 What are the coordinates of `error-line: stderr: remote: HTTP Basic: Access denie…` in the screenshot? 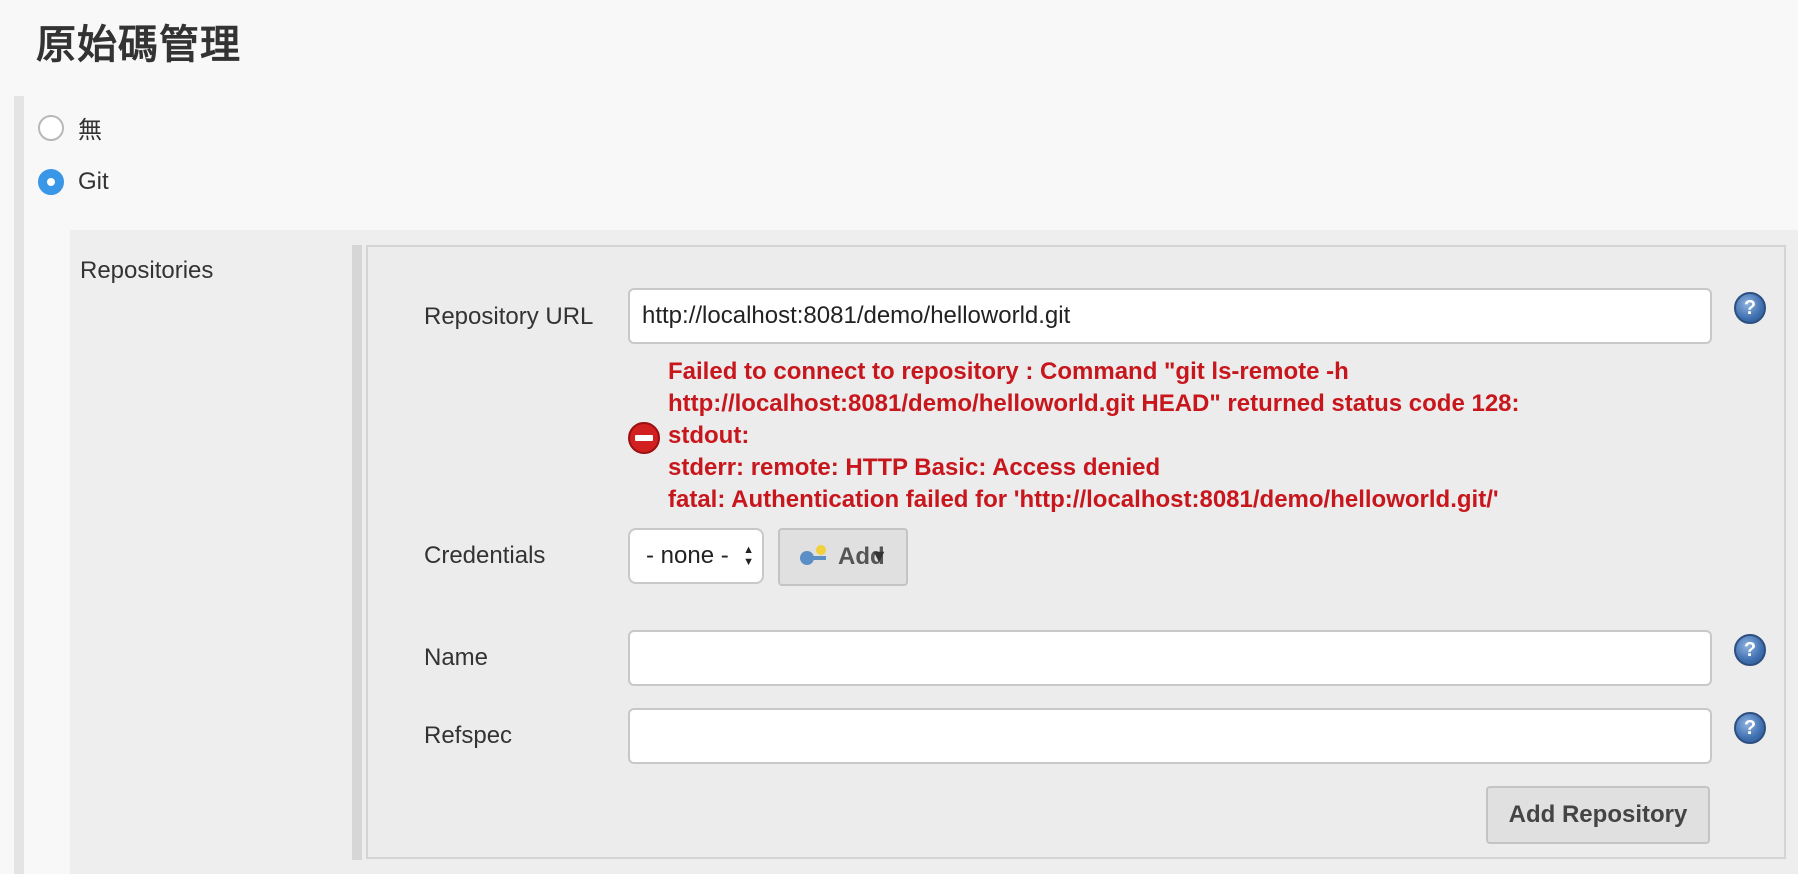 It's located at (914, 467).